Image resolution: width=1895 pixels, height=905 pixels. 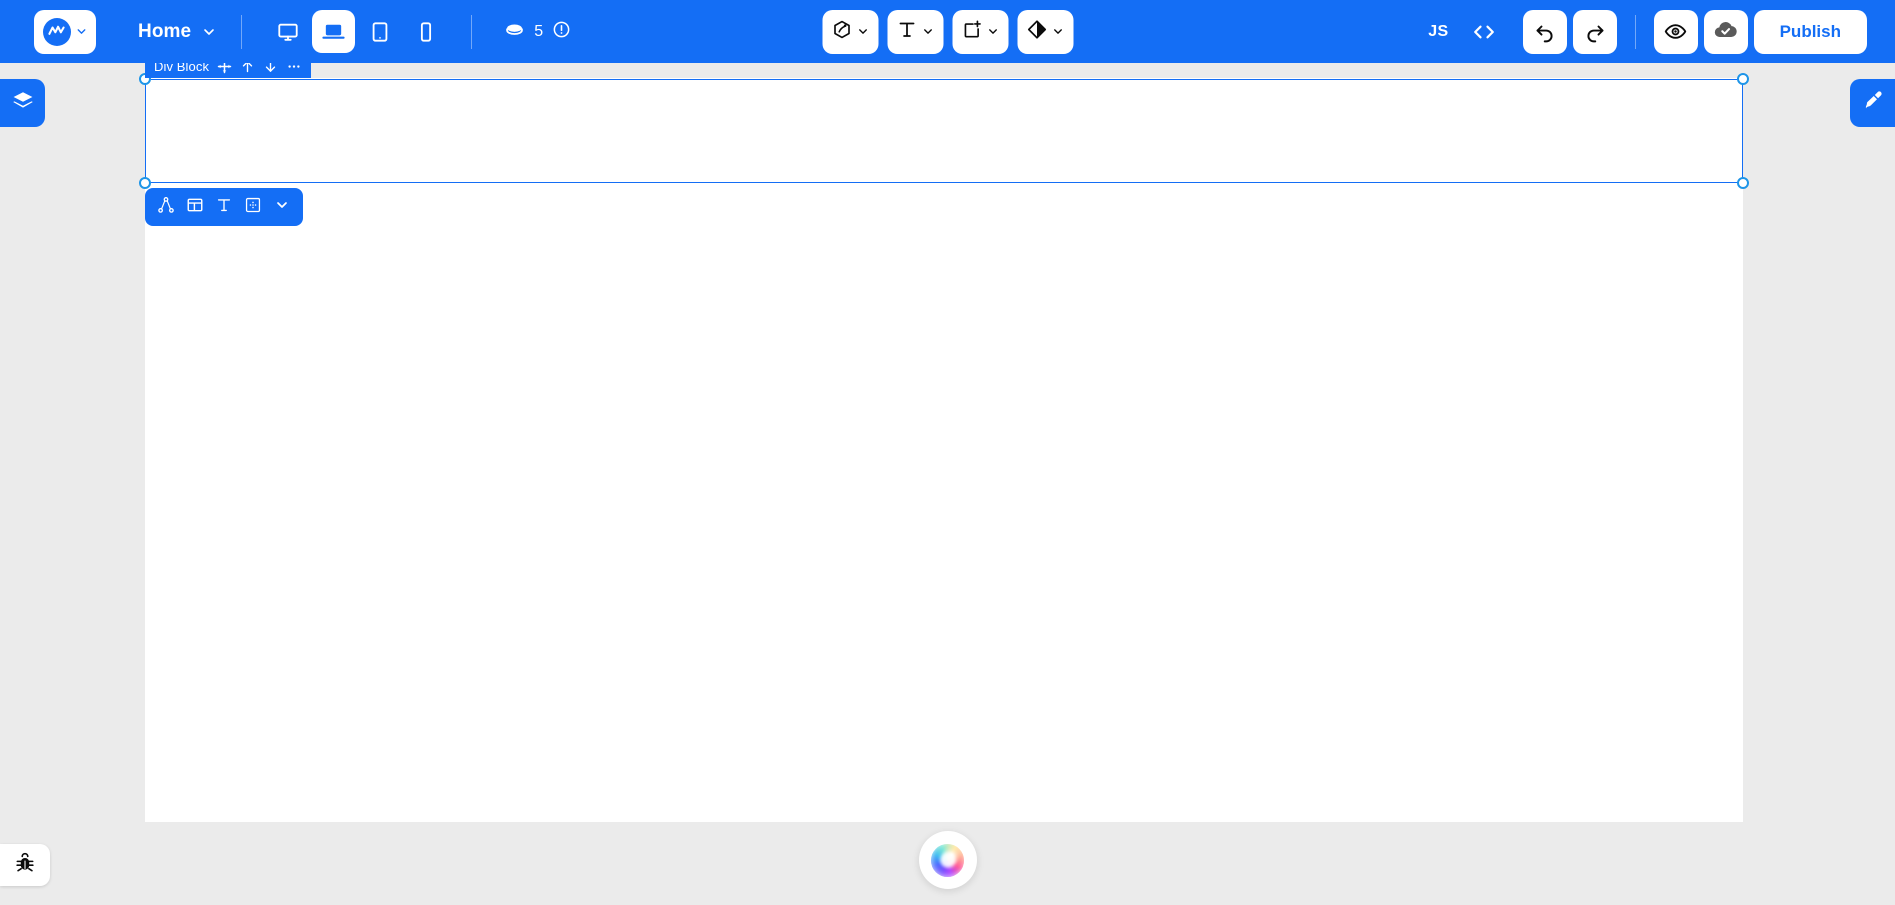 I want to click on report-bug-button, so click(x=25, y=865).